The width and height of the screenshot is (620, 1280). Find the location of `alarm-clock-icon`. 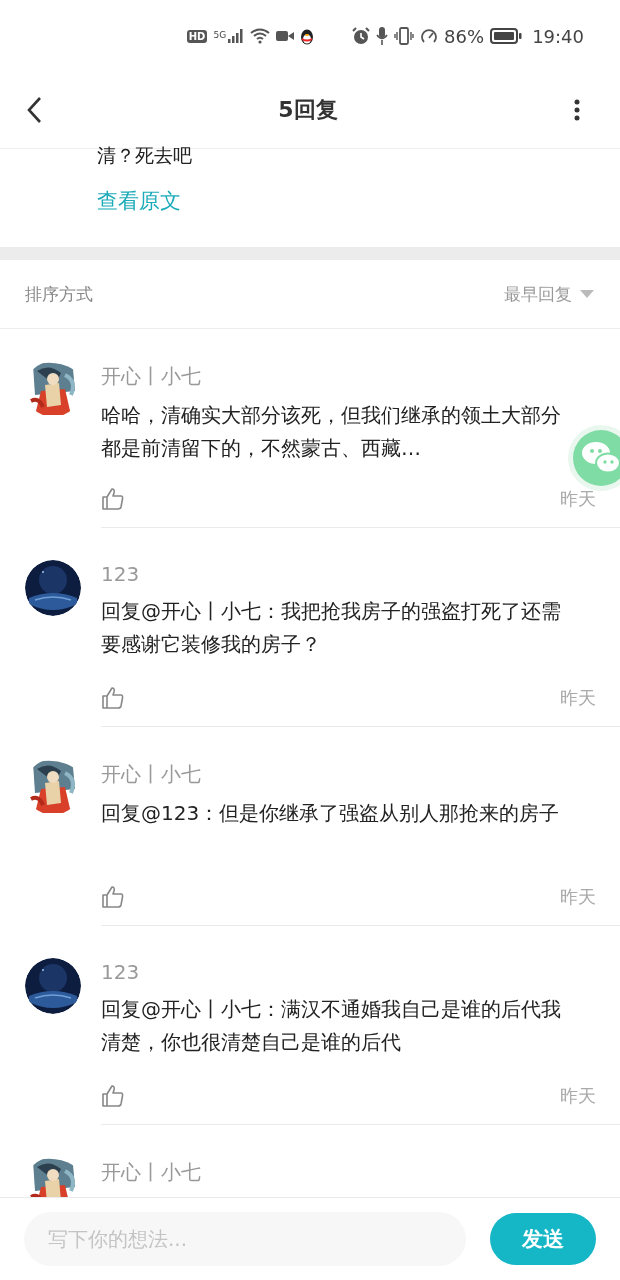

alarm-clock-icon is located at coordinates (361, 36).